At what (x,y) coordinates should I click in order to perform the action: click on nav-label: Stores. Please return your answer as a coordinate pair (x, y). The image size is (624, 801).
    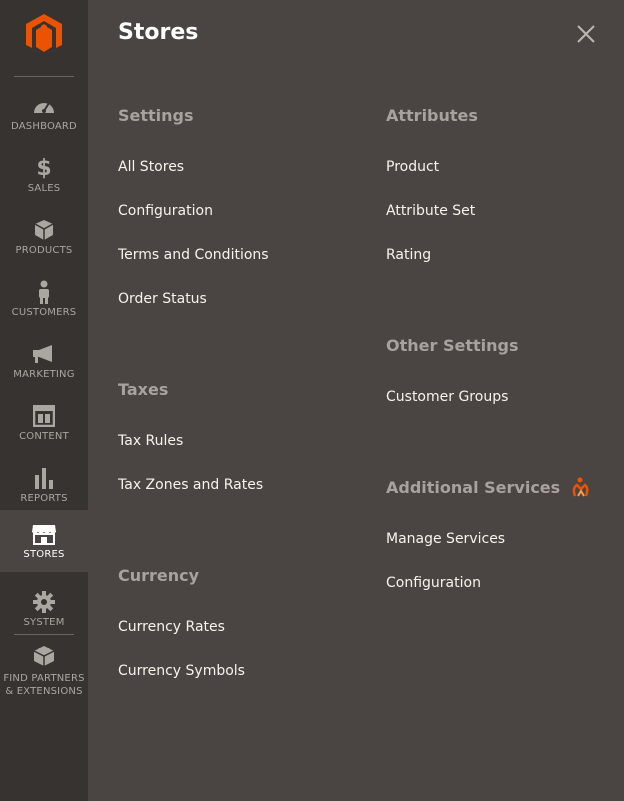
    Looking at the image, I should click on (44, 554).